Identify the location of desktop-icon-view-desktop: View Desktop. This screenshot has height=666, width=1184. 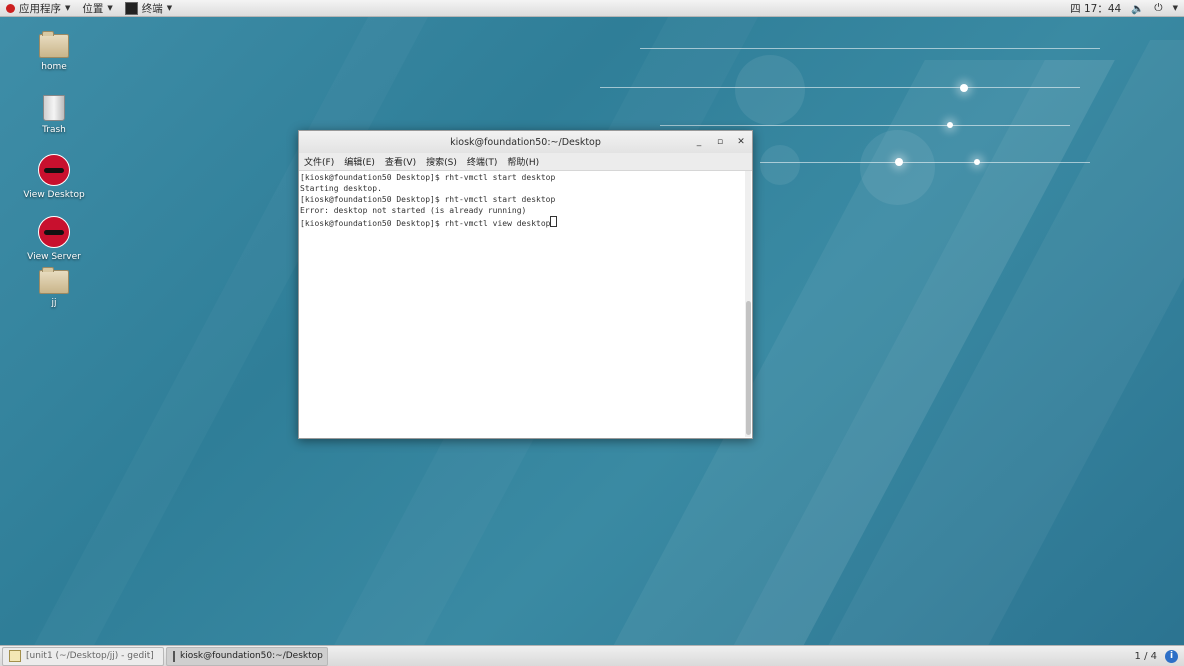
(54, 177).